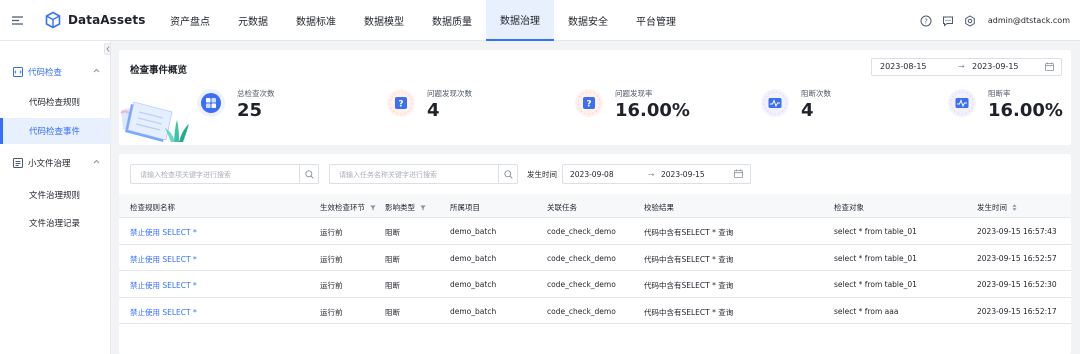 This screenshot has width=1080, height=354. I want to click on nav-item-data-standards: 数据标准, so click(316, 20).